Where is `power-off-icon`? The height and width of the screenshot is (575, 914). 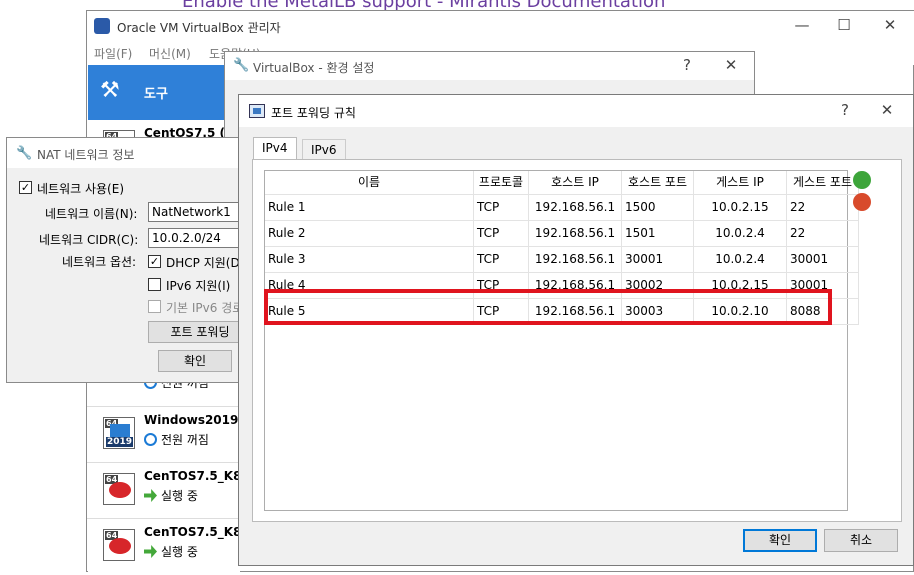 power-off-icon is located at coordinates (150, 439).